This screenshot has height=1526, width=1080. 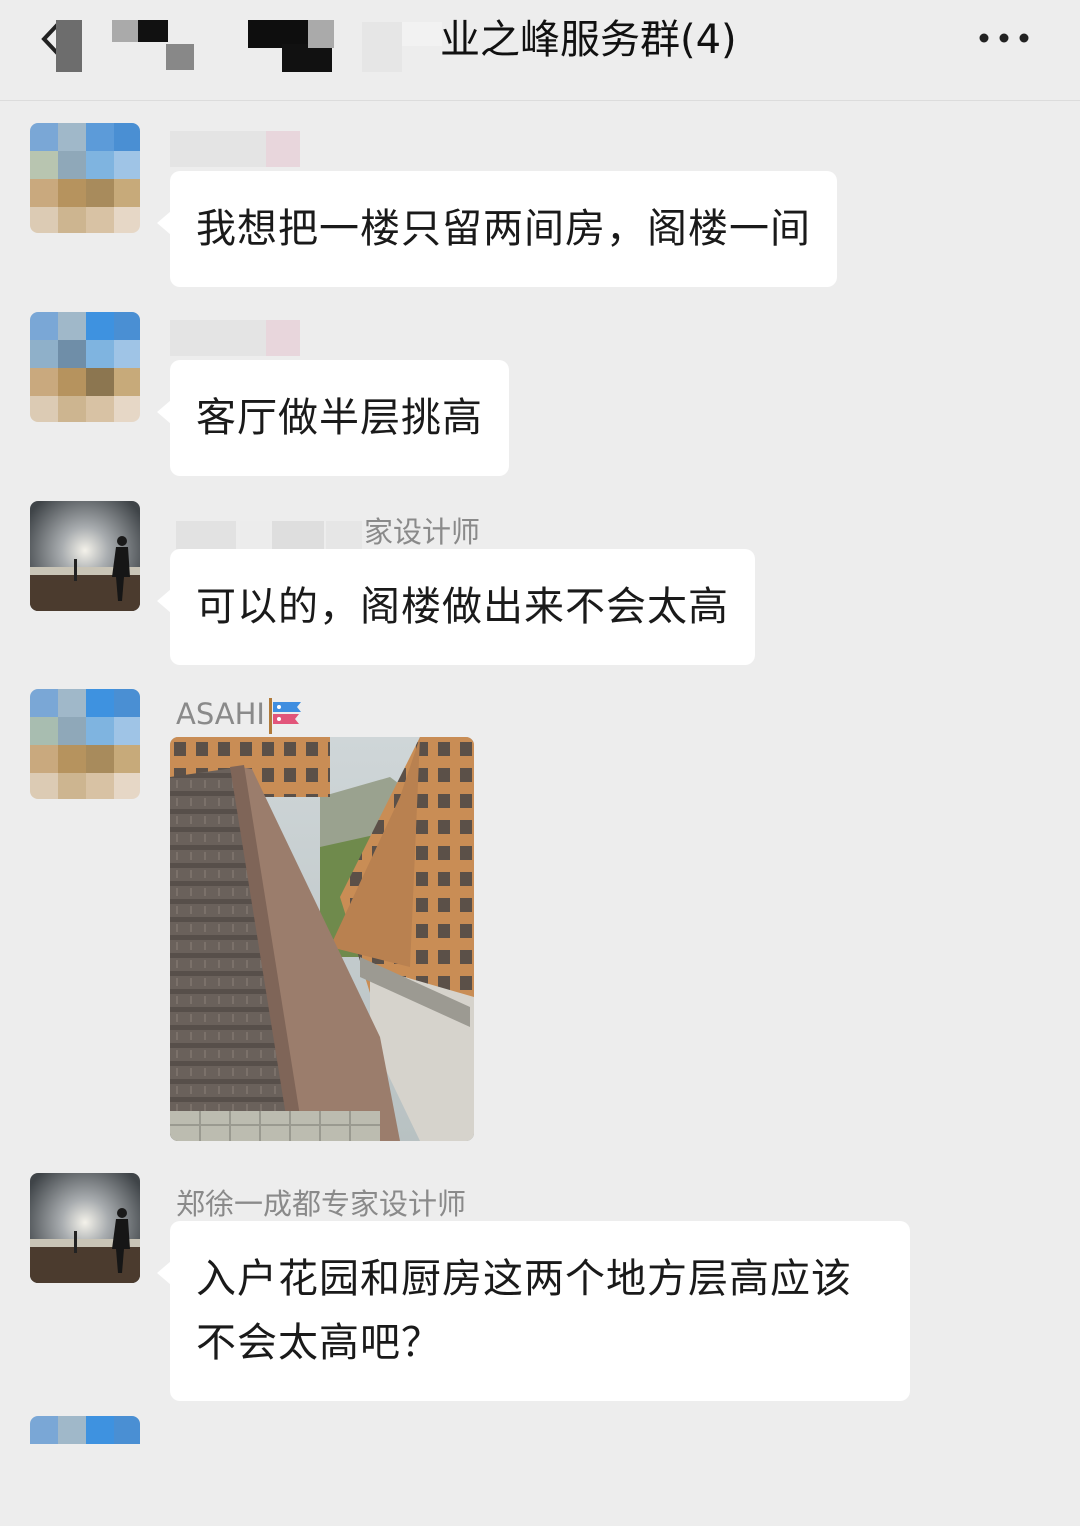 What do you see at coordinates (524, 1311) in the screenshot?
I see `message-text: 入户花园和厨房这两个地方层高应该不会太高吧？` at bounding box center [524, 1311].